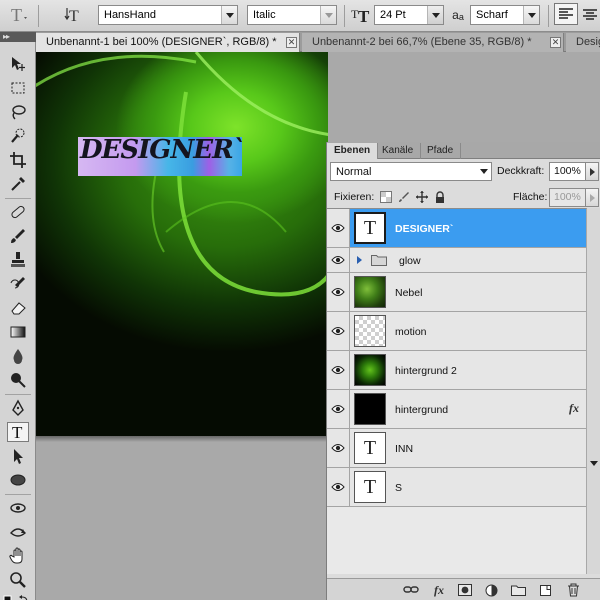 This screenshot has width=600, height=600. Describe the element at coordinates (426, 371) in the screenshot. I see `layer-name: hintergrund 2` at that location.